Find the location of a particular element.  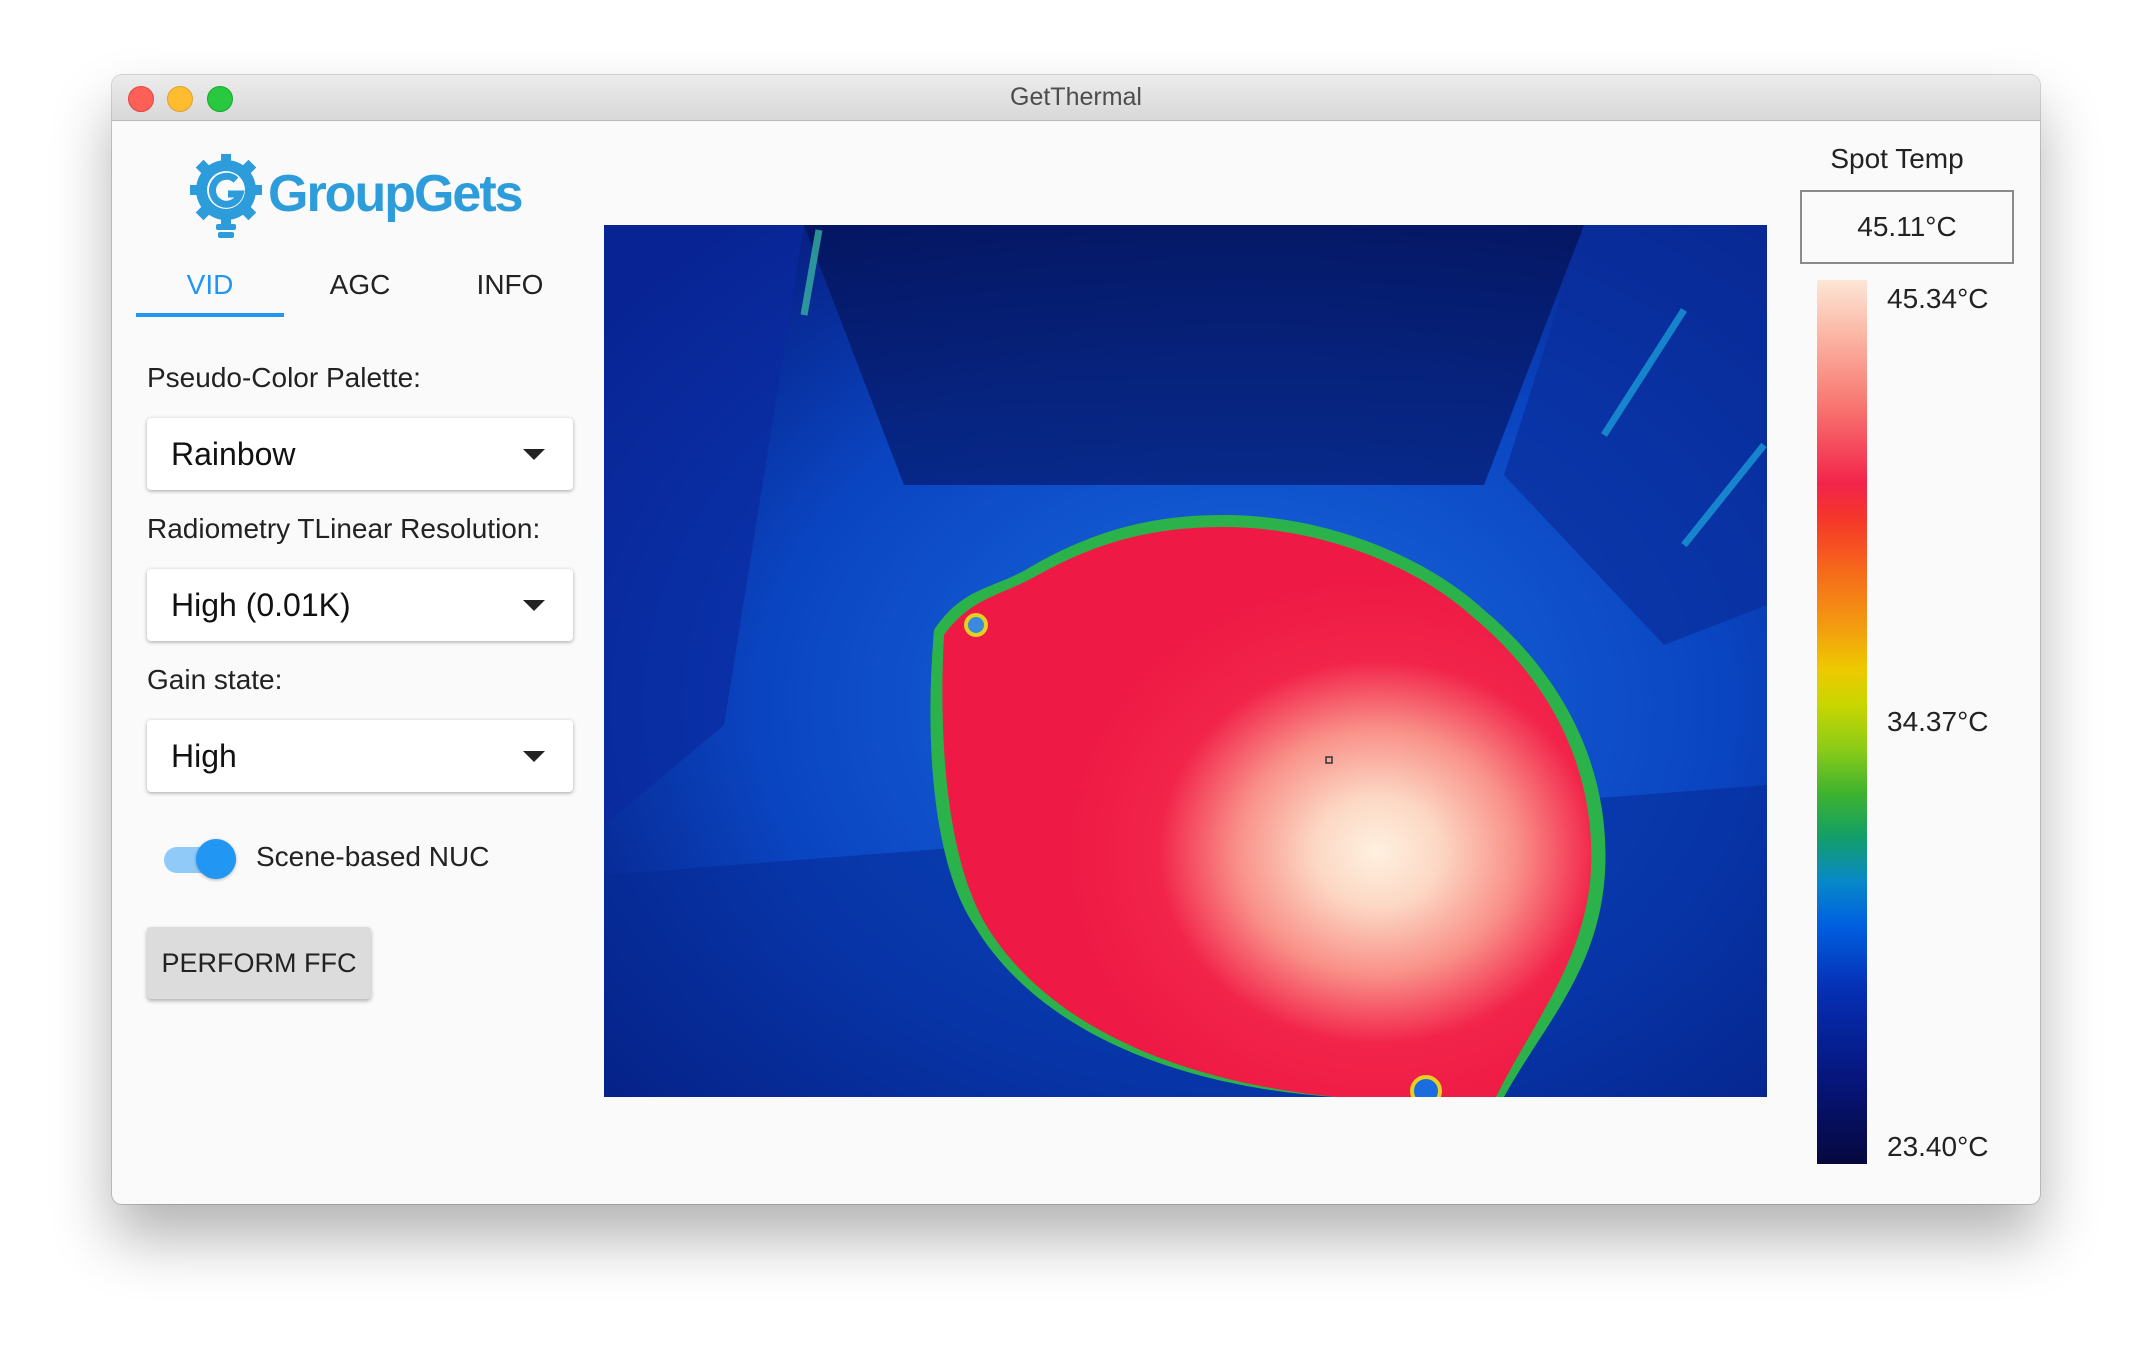

tab-agc: AGC is located at coordinates (360, 285).